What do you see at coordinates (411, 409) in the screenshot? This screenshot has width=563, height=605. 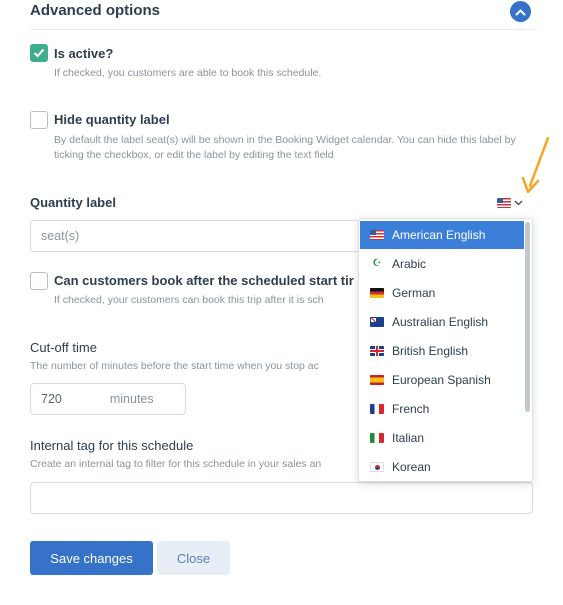 I see `language-option-label: French` at bounding box center [411, 409].